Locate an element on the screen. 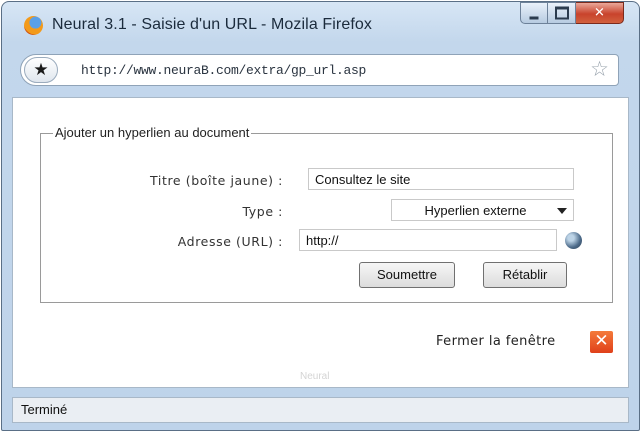 The height and width of the screenshot is (434, 643). bookmark-star-icon: ☆ is located at coordinates (599, 69).